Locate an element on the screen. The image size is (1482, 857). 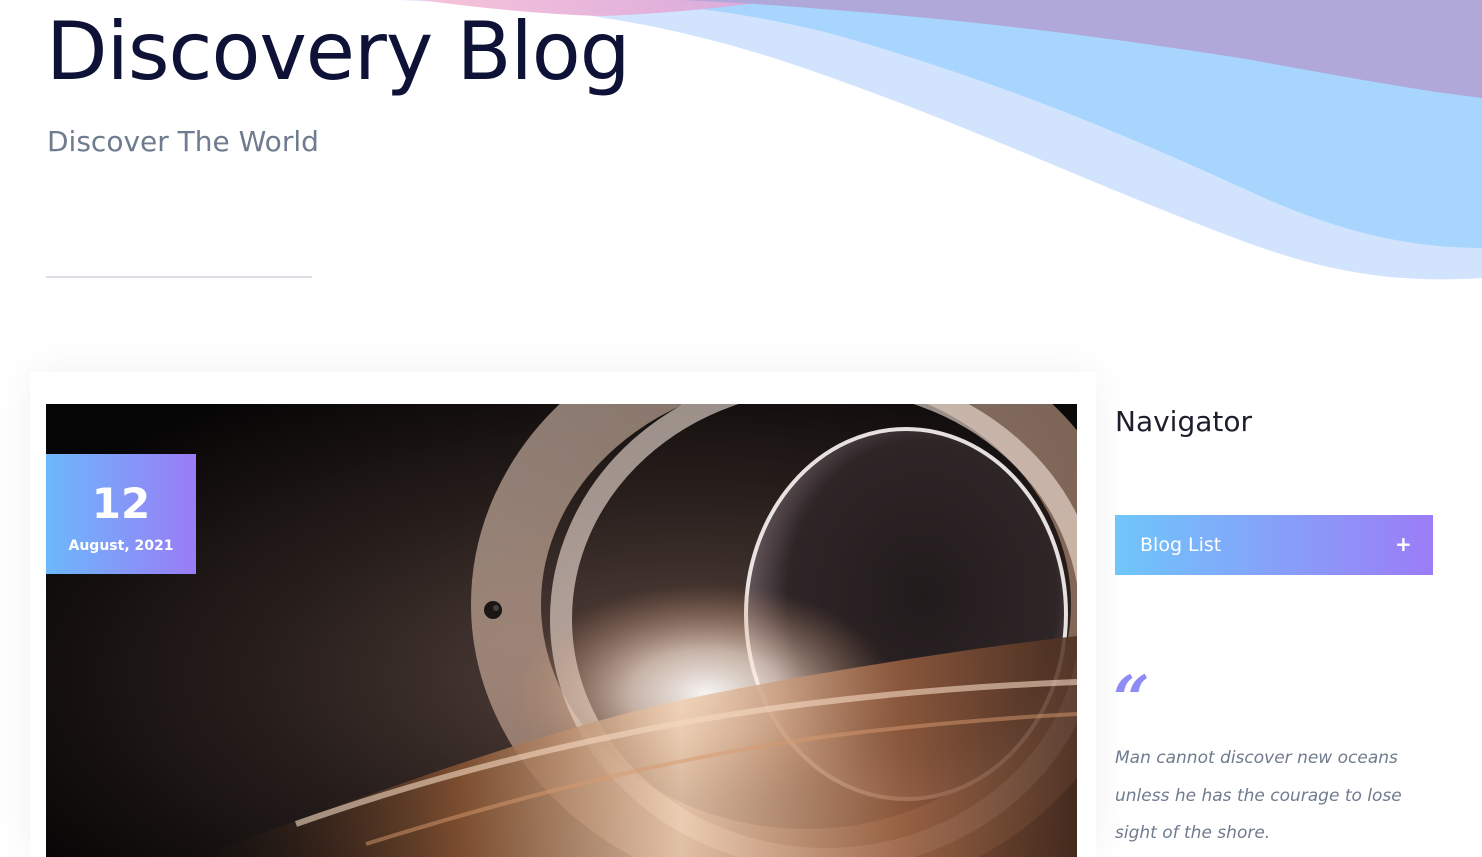
sidebar-heading: Navigator is located at coordinates (1184, 421).